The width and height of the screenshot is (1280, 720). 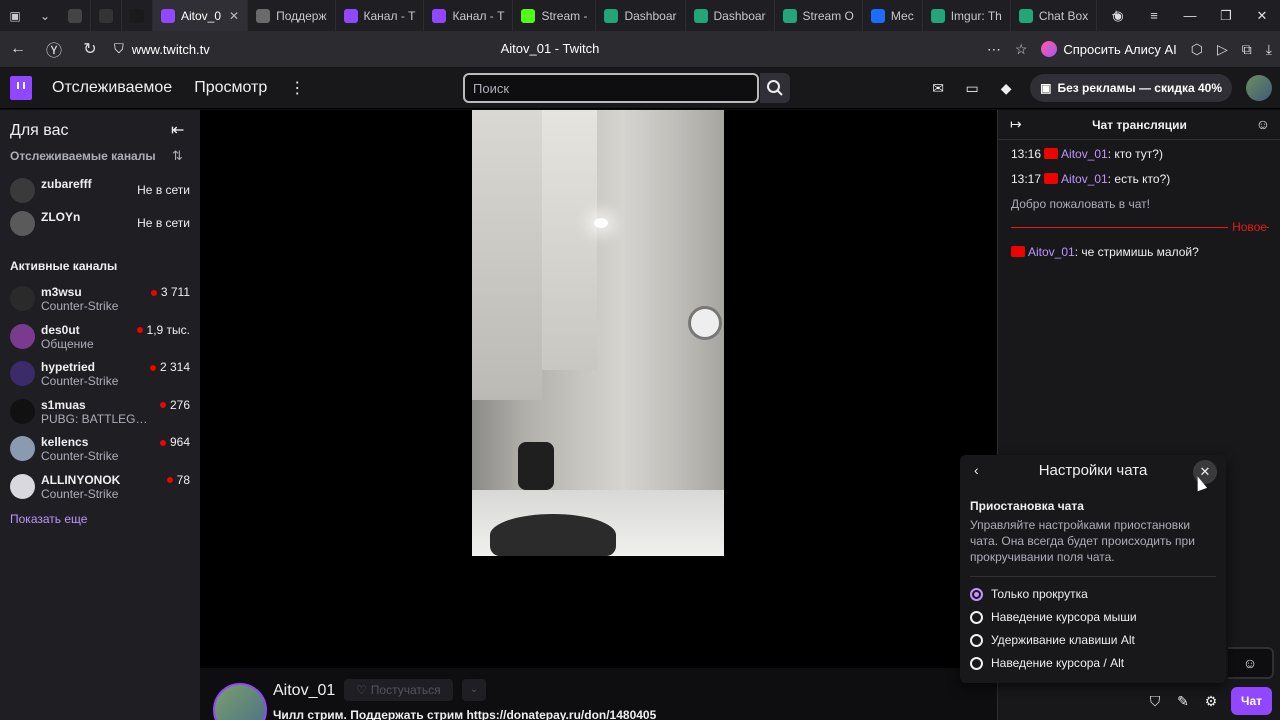 What do you see at coordinates (163, 190) in the screenshot?
I see `channel-status: Не в сети` at bounding box center [163, 190].